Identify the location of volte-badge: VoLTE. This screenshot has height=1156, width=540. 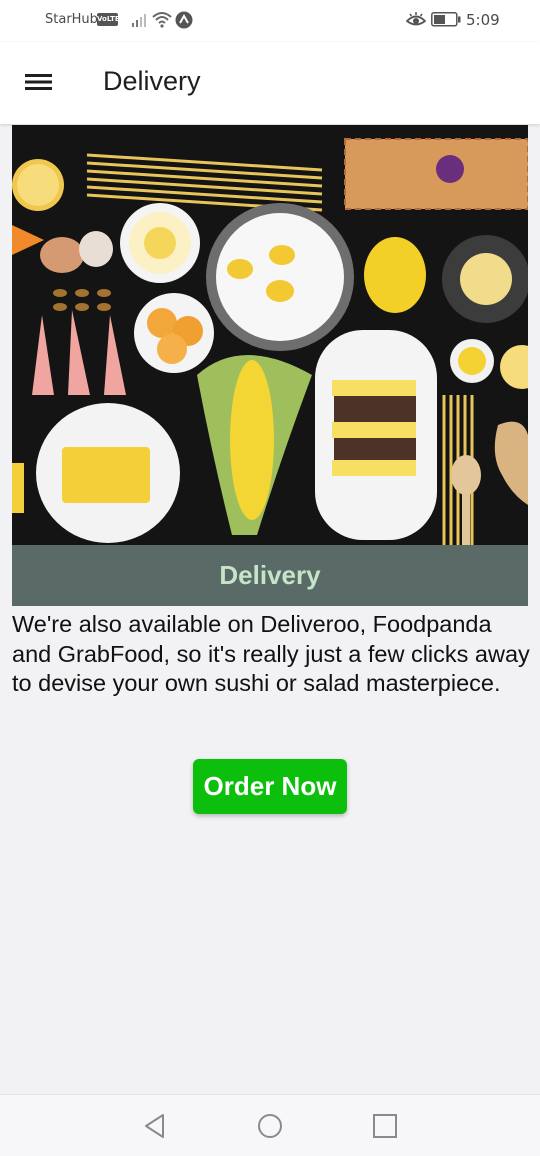
(108, 19).